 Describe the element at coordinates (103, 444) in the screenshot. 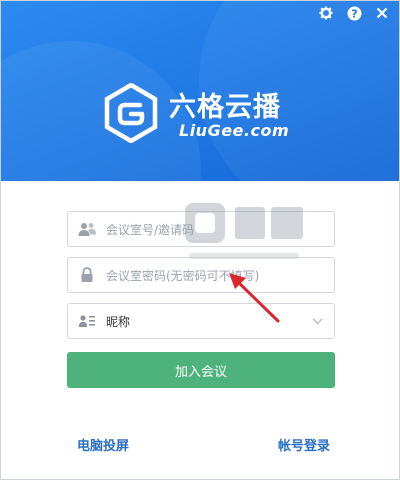

I see `screen-cast-link: 电脑投屏` at that location.